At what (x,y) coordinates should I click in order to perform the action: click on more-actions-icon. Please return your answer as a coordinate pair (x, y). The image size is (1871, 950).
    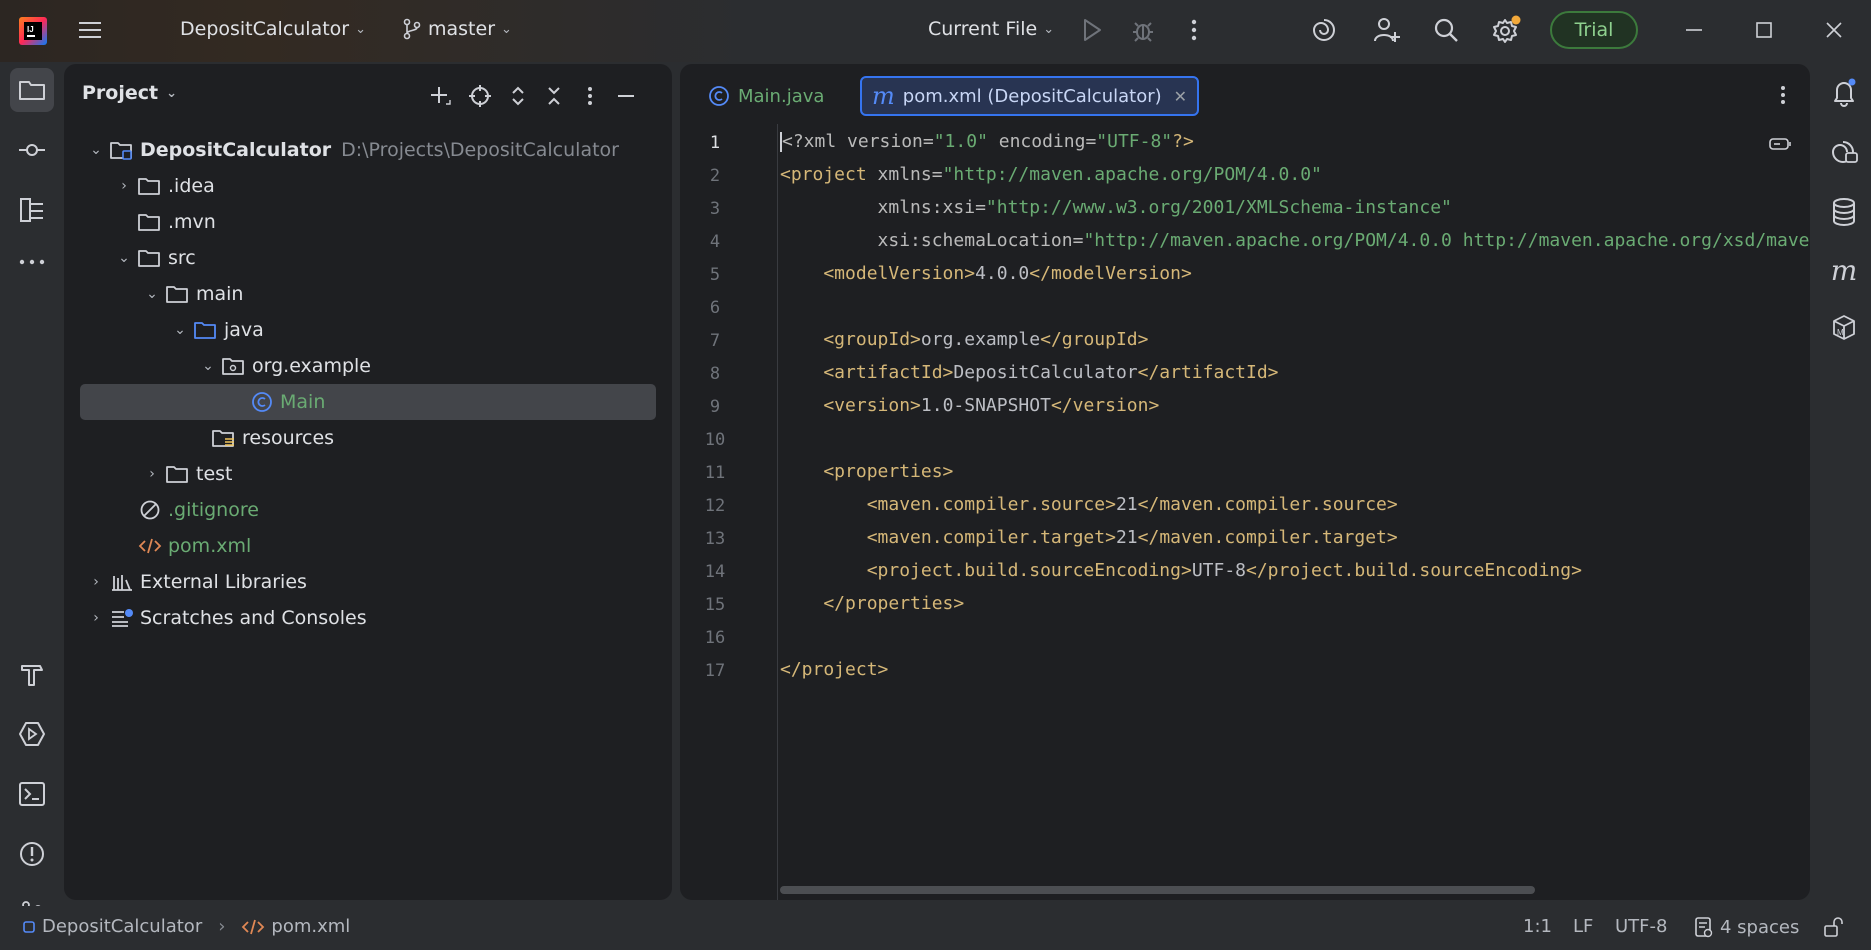
    Looking at the image, I should click on (1194, 30).